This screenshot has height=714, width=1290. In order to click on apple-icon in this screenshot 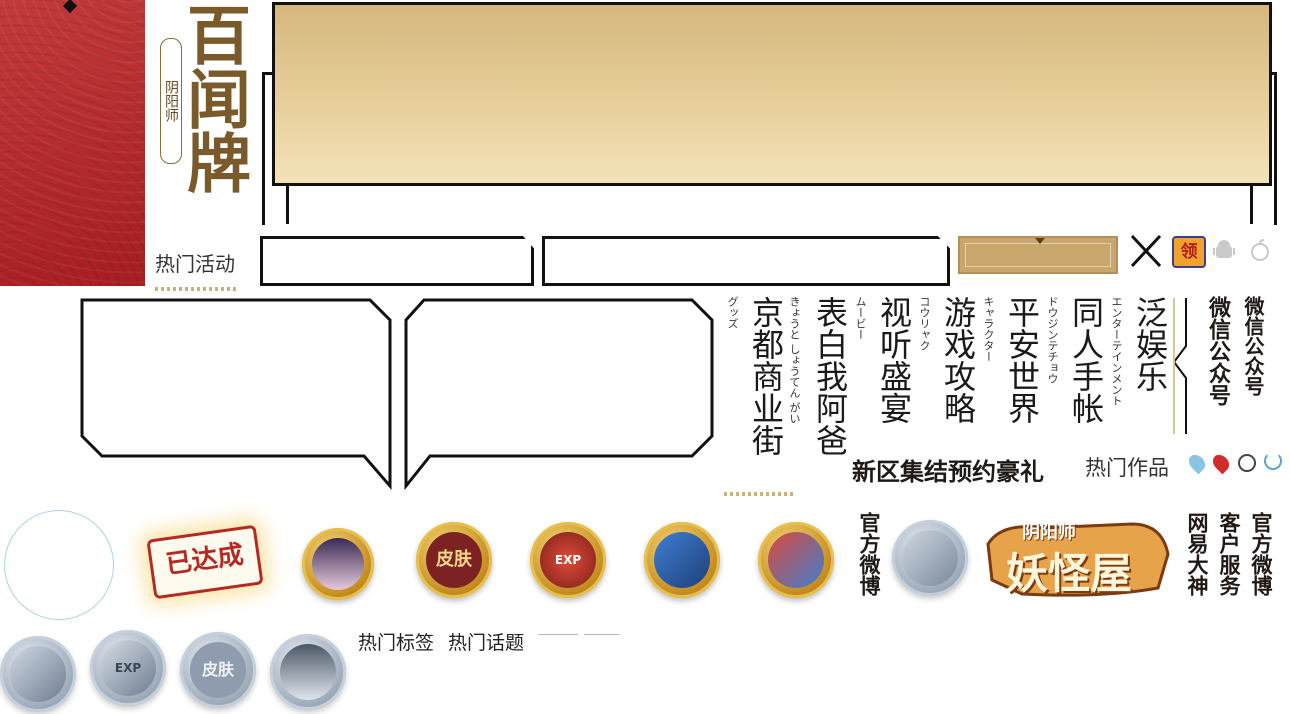, I will do `click(1260, 250)`.